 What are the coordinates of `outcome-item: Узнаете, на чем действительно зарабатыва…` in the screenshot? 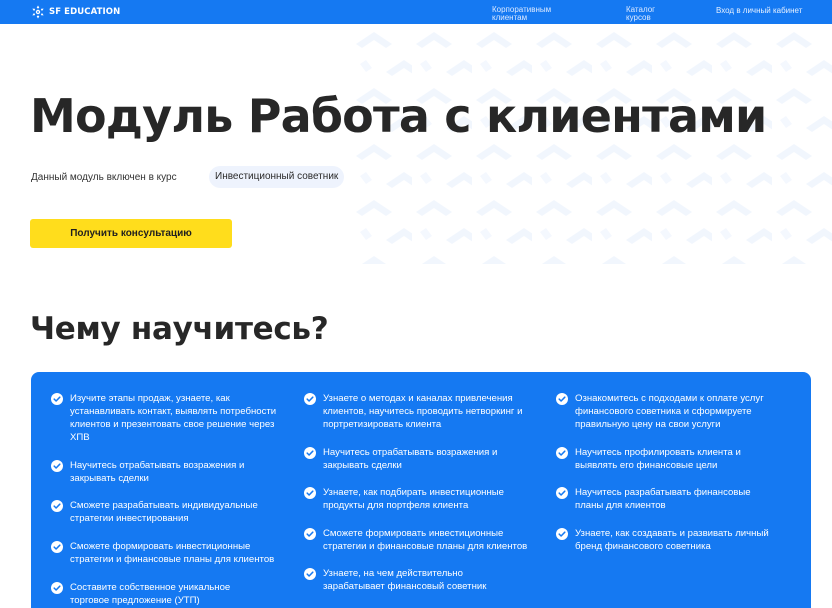 It's located at (424, 580).